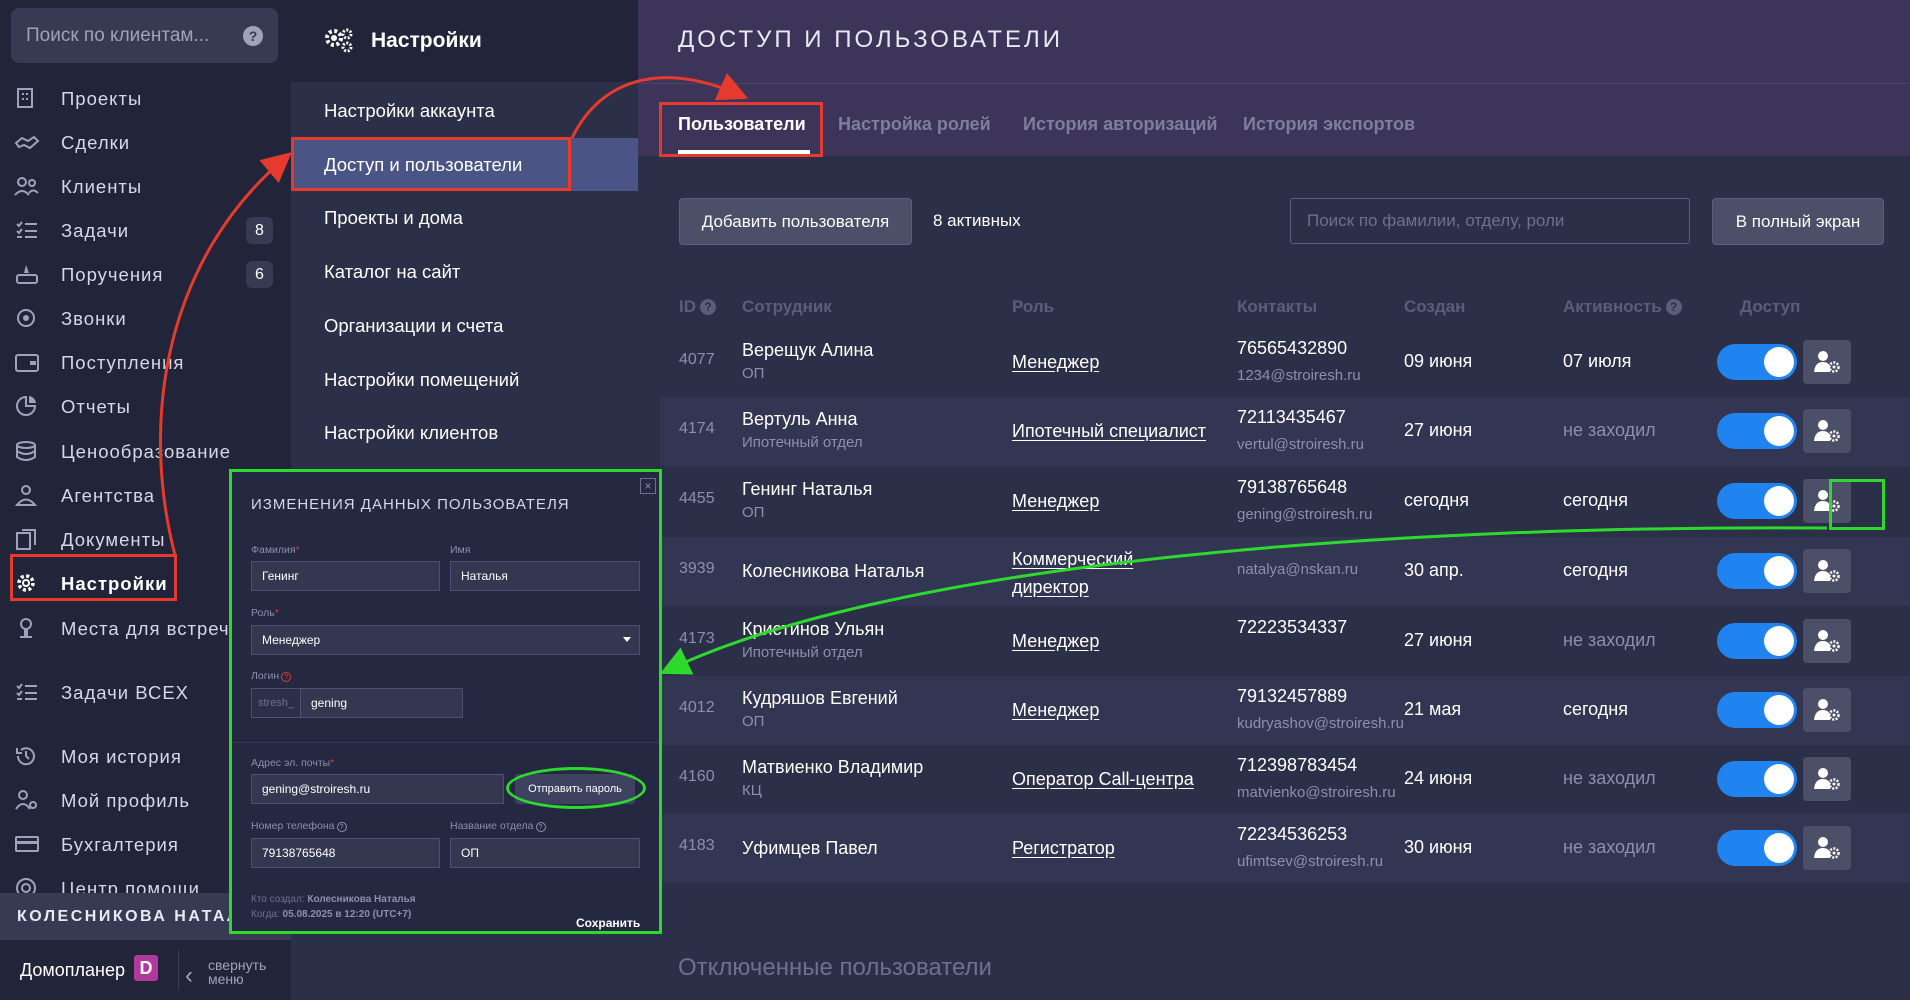 This screenshot has width=1910, height=1000. Describe the element at coordinates (807, 489) in the screenshot. I see `user-name: Генинг Наталья` at that location.